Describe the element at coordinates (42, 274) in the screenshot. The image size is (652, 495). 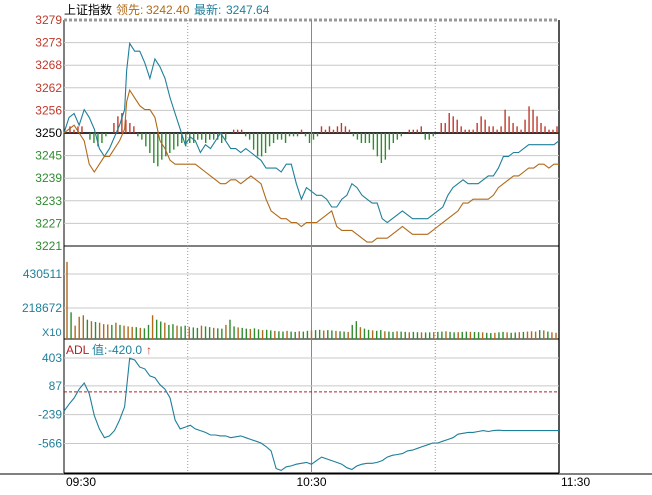
I see `volume-tick-label: 430511` at that location.